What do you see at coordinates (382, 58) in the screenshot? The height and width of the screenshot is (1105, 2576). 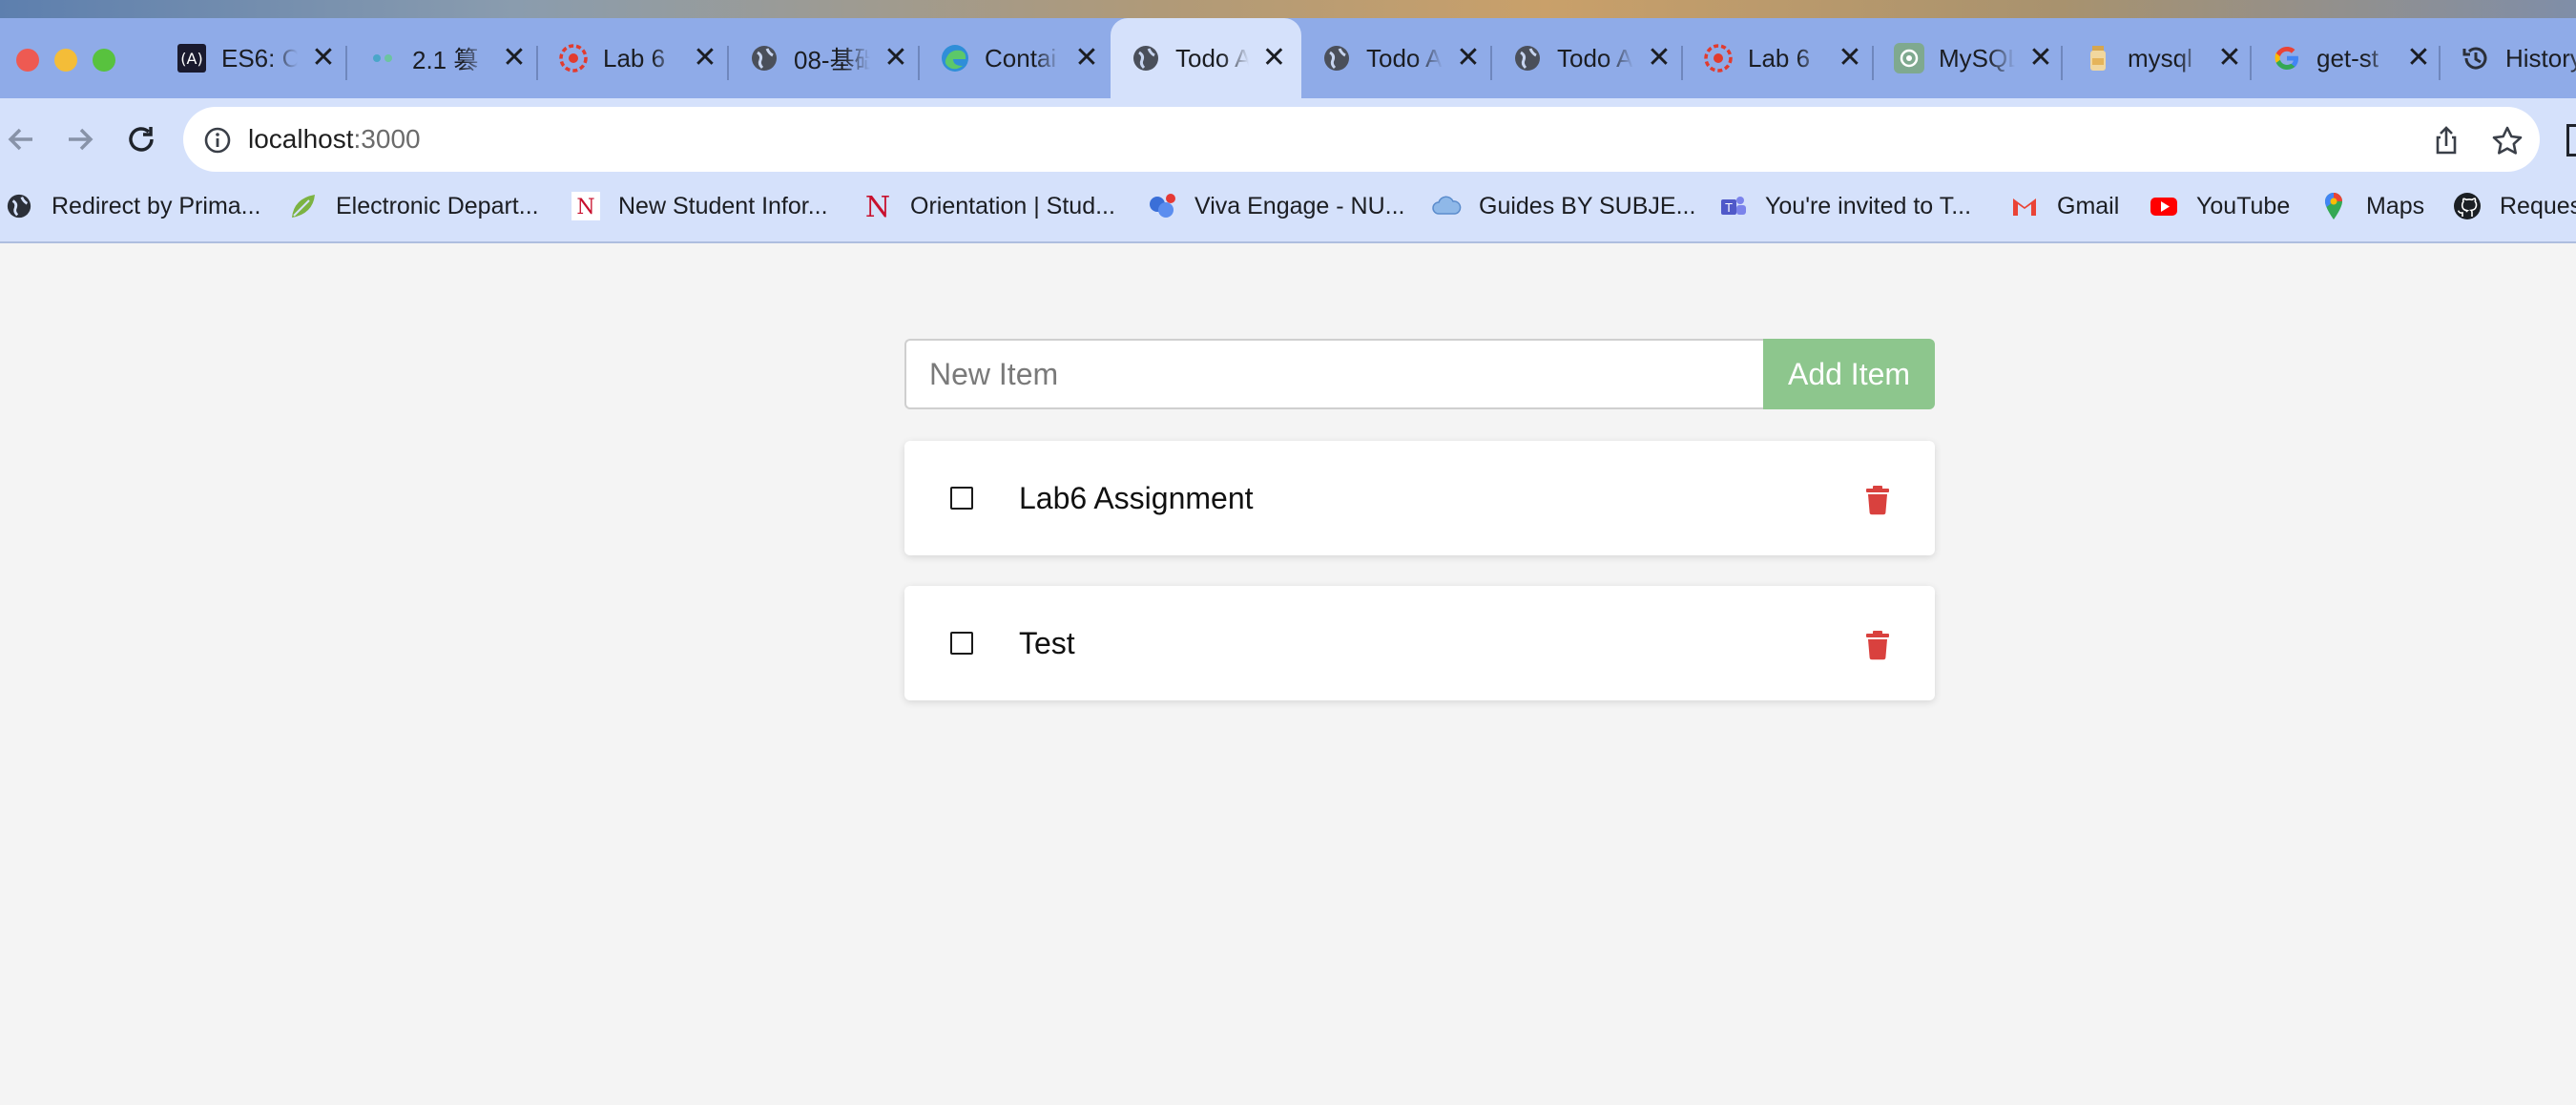 I see `site-icon` at bounding box center [382, 58].